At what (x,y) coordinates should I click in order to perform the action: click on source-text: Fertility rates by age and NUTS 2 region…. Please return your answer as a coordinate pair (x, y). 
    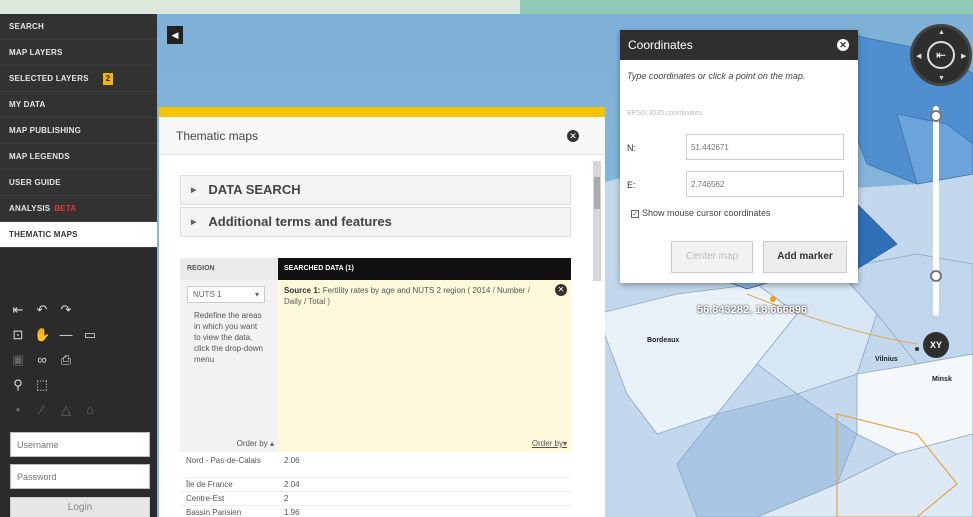
    Looking at the image, I should click on (407, 296).